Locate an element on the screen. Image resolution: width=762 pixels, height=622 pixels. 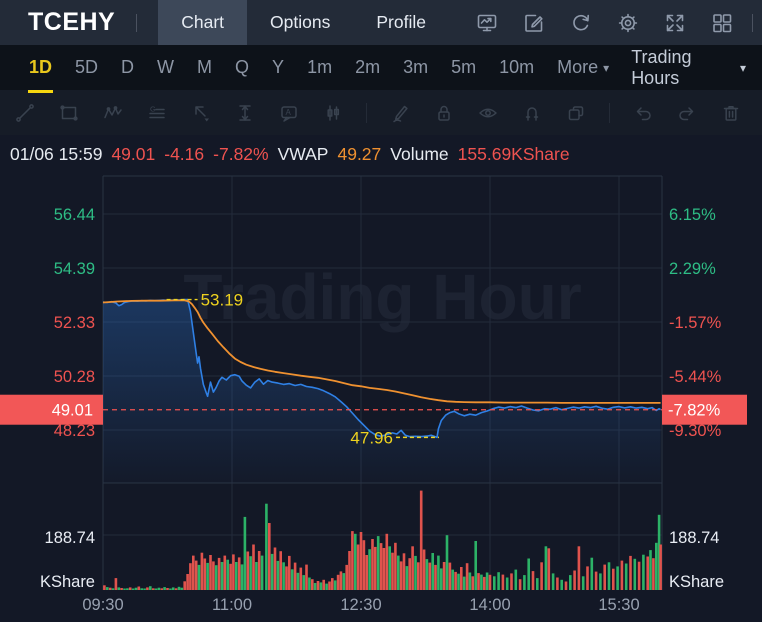
magnet-icon is located at coordinates (532, 113).